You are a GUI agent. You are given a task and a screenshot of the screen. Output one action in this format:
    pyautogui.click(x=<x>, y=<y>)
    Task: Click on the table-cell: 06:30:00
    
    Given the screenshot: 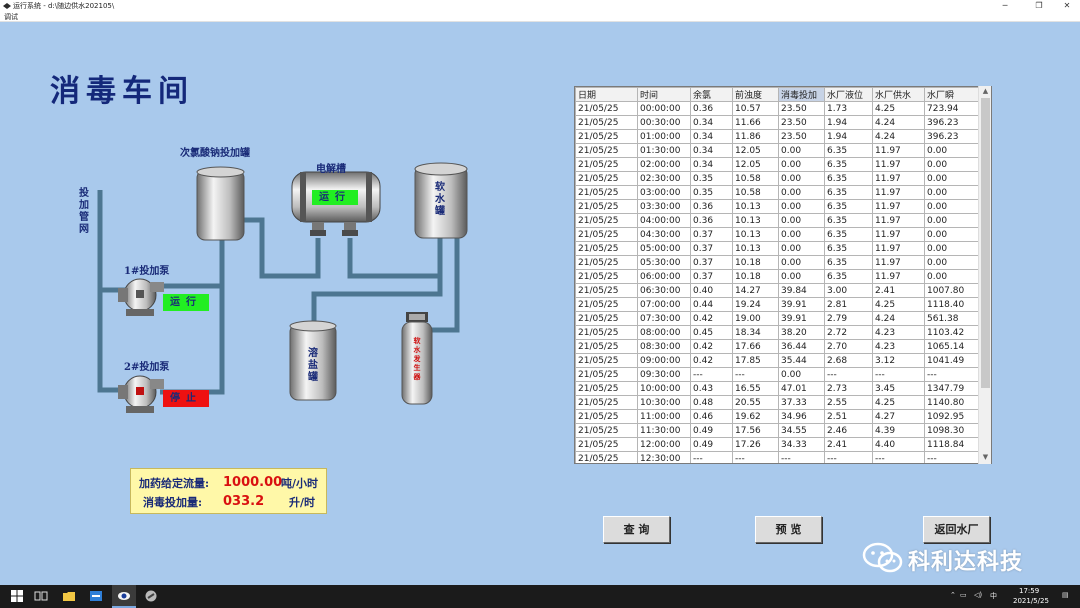 What is the action you would take?
    pyautogui.click(x=664, y=290)
    